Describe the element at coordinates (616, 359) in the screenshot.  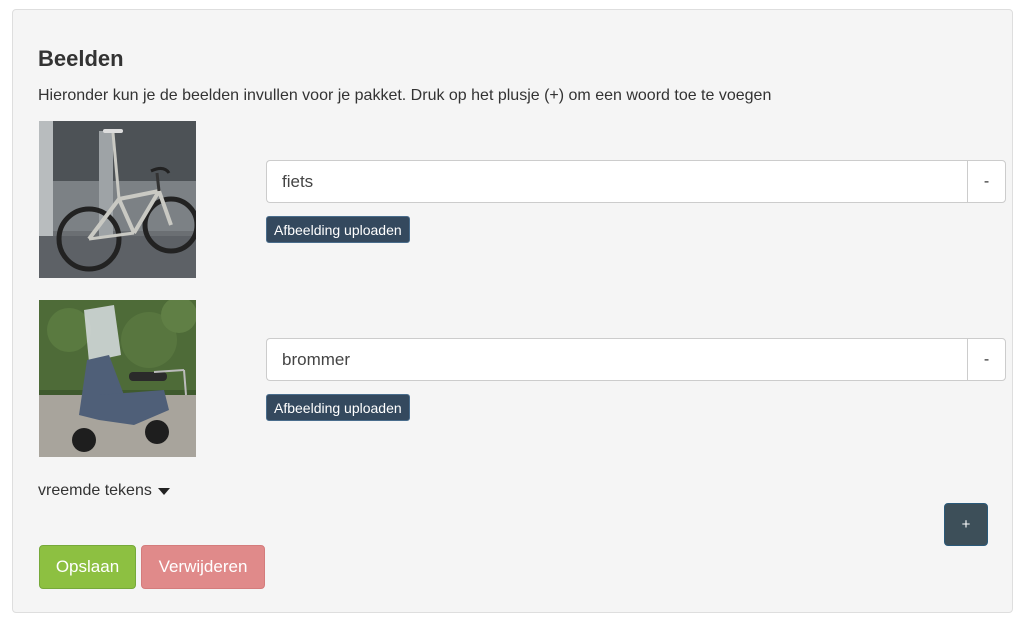
I see `word-input-brommer` at that location.